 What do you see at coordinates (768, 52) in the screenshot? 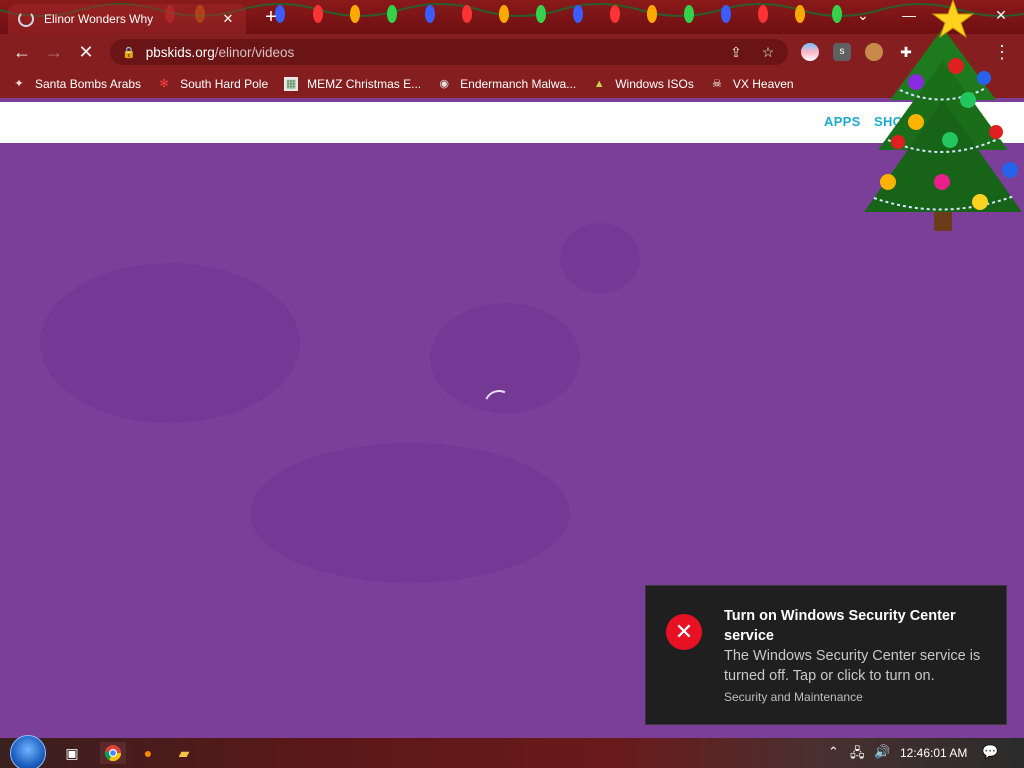
I see `bookmark-star-icon: ☆` at bounding box center [768, 52].